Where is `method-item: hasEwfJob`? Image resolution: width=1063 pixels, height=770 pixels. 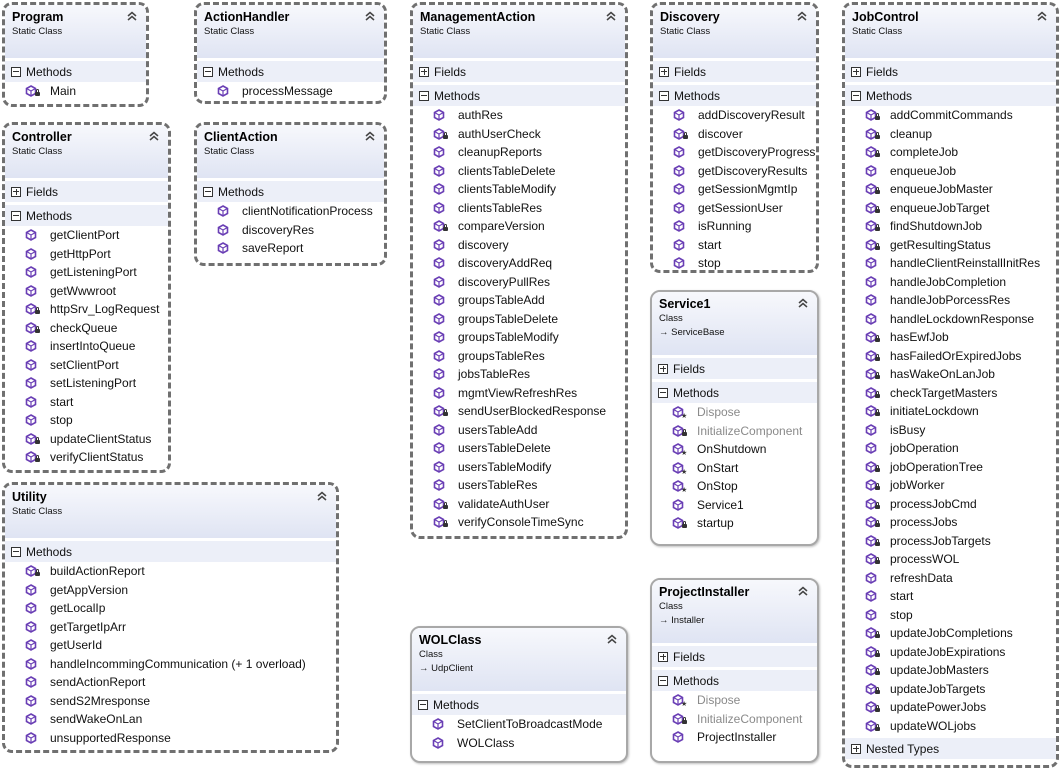
method-item: hasEwfJob is located at coordinates (950, 337).